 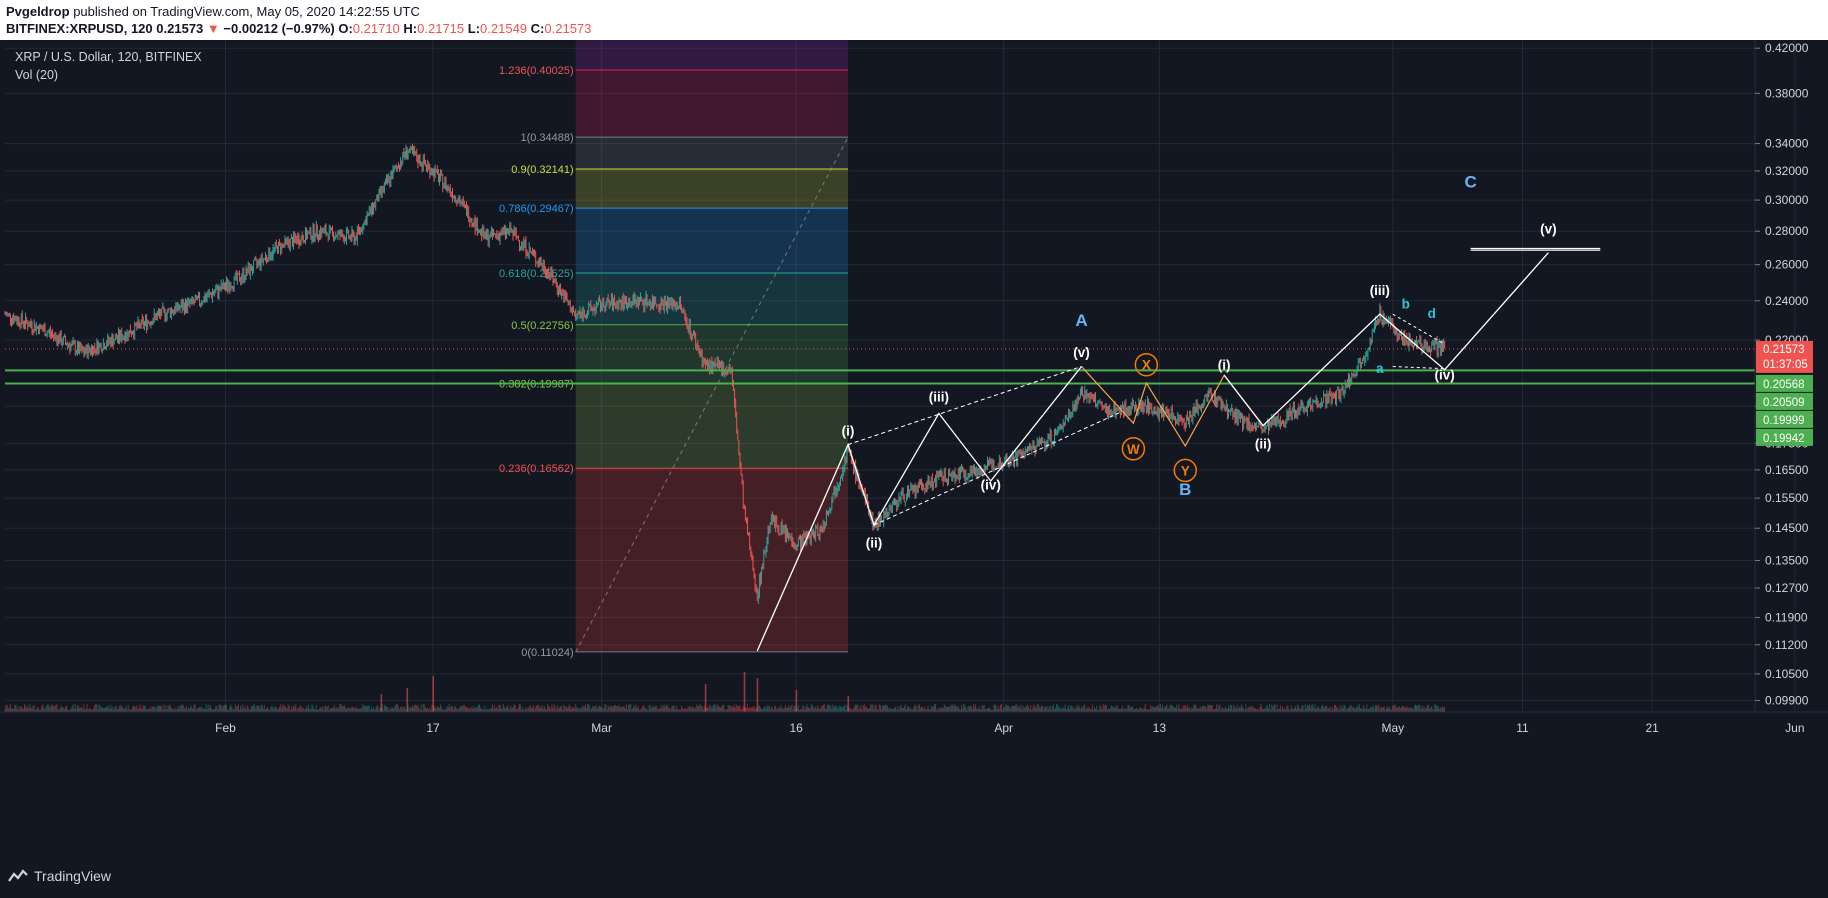 I want to click on close-value: 0.21573, so click(x=568, y=28).